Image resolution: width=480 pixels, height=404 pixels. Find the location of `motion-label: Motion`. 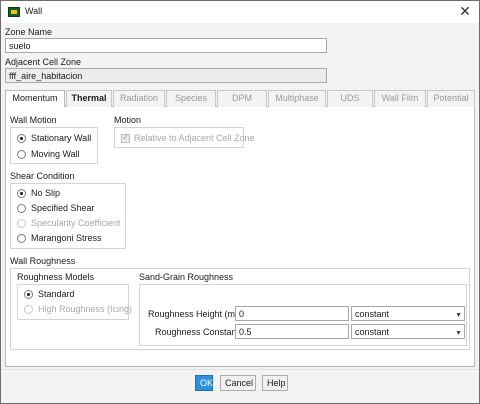

motion-label: Motion is located at coordinates (128, 120).